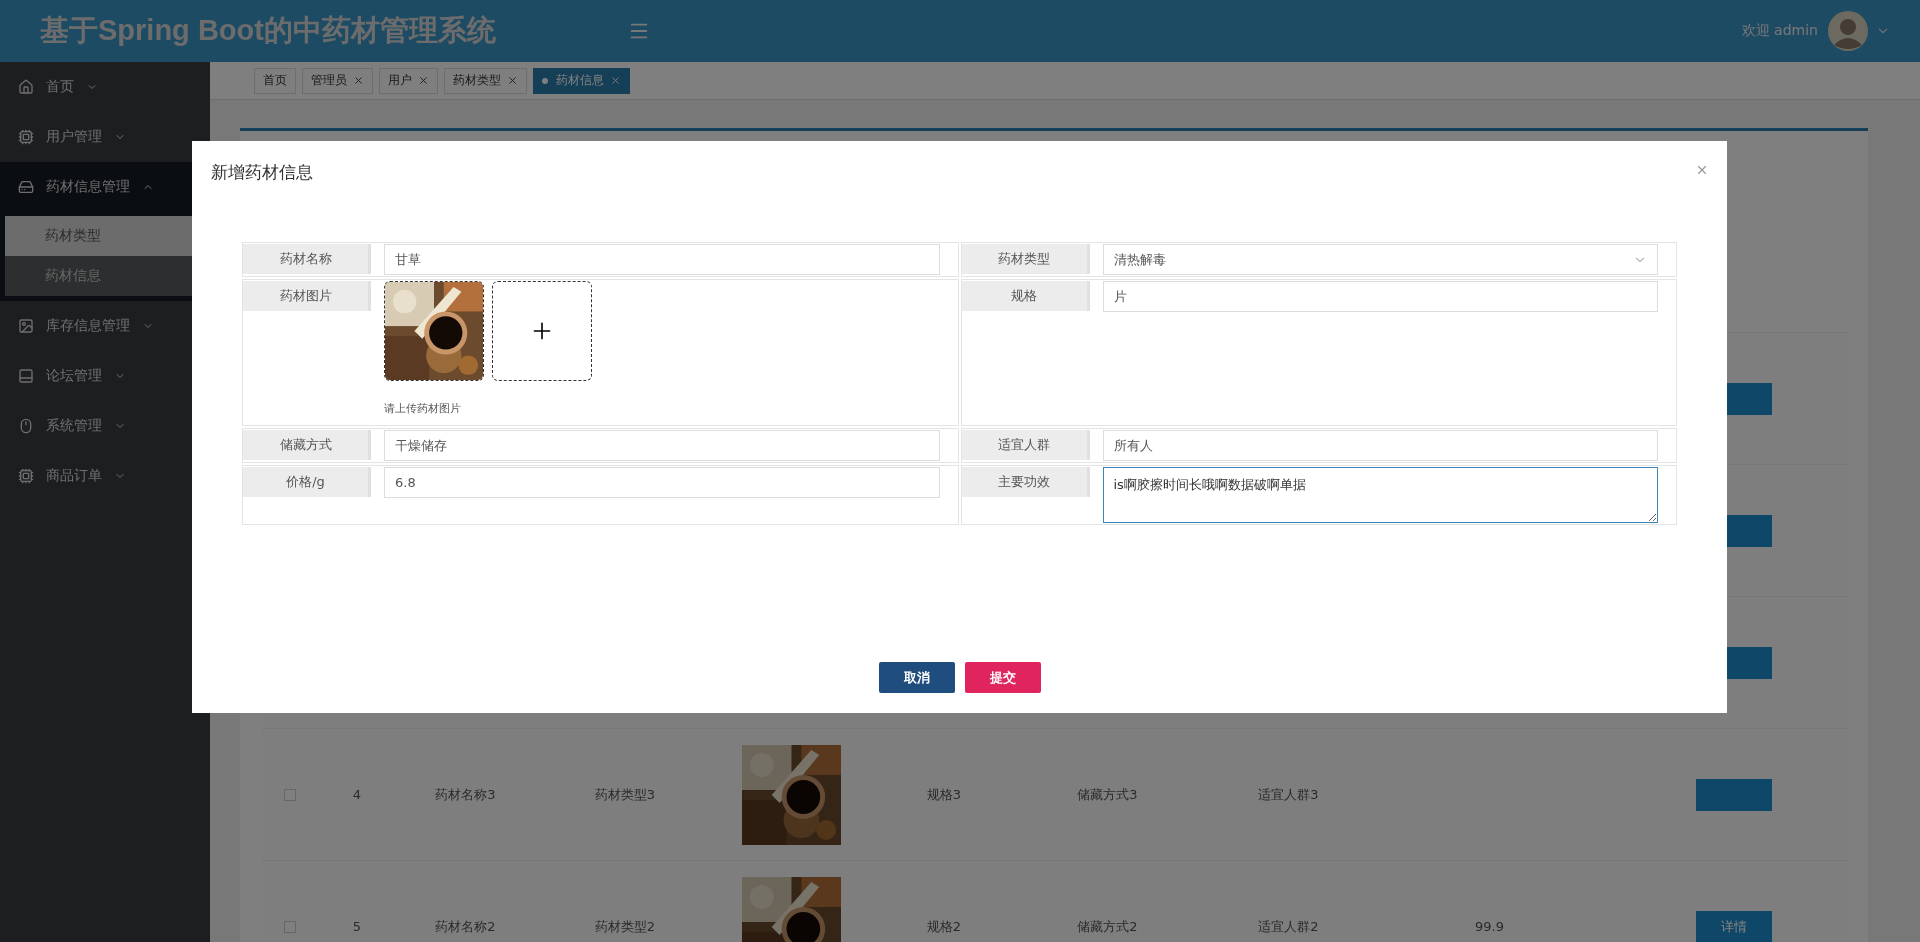  What do you see at coordinates (1489, 926) in the screenshot?
I see `table-cell-text: 99.9` at bounding box center [1489, 926].